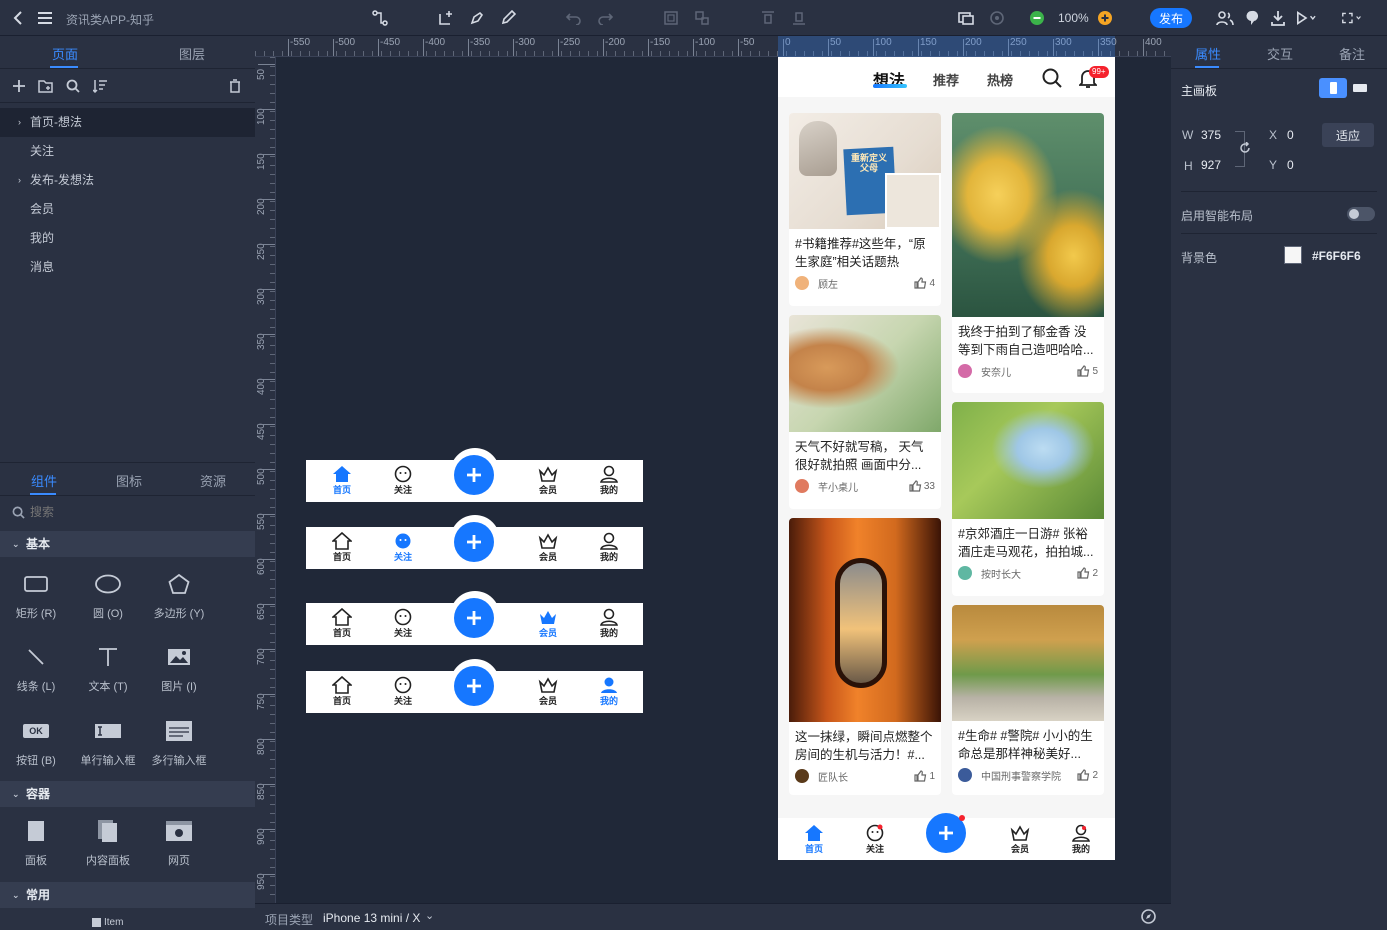  I want to click on component-content-panel: 内容面板, so click(108, 842).